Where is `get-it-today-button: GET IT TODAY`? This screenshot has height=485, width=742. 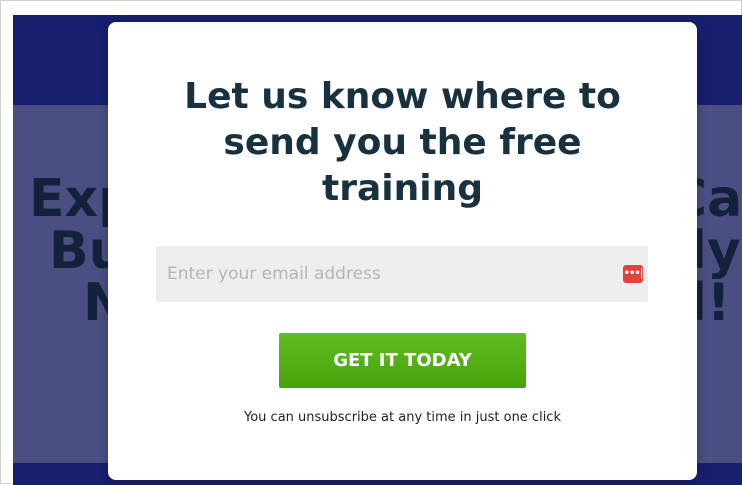 get-it-today-button: GET IT TODAY is located at coordinates (402, 360).